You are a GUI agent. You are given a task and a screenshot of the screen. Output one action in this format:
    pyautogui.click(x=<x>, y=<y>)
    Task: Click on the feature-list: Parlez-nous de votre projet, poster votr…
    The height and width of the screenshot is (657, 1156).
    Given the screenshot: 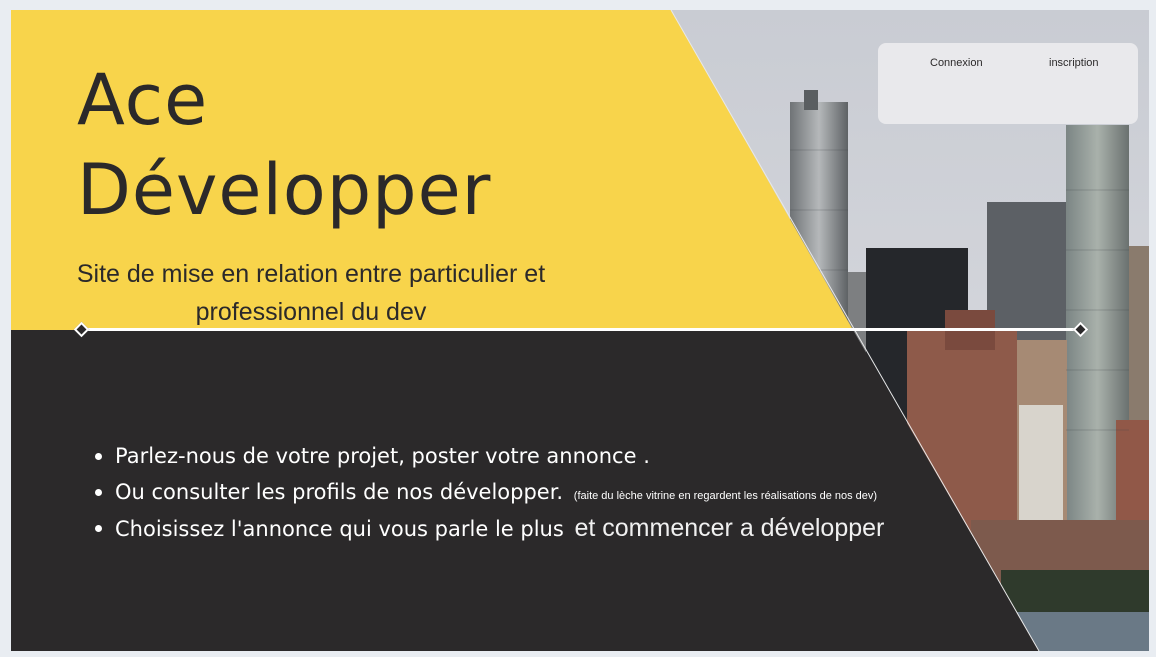 What is the action you would take?
    pyautogui.click(x=489, y=492)
    